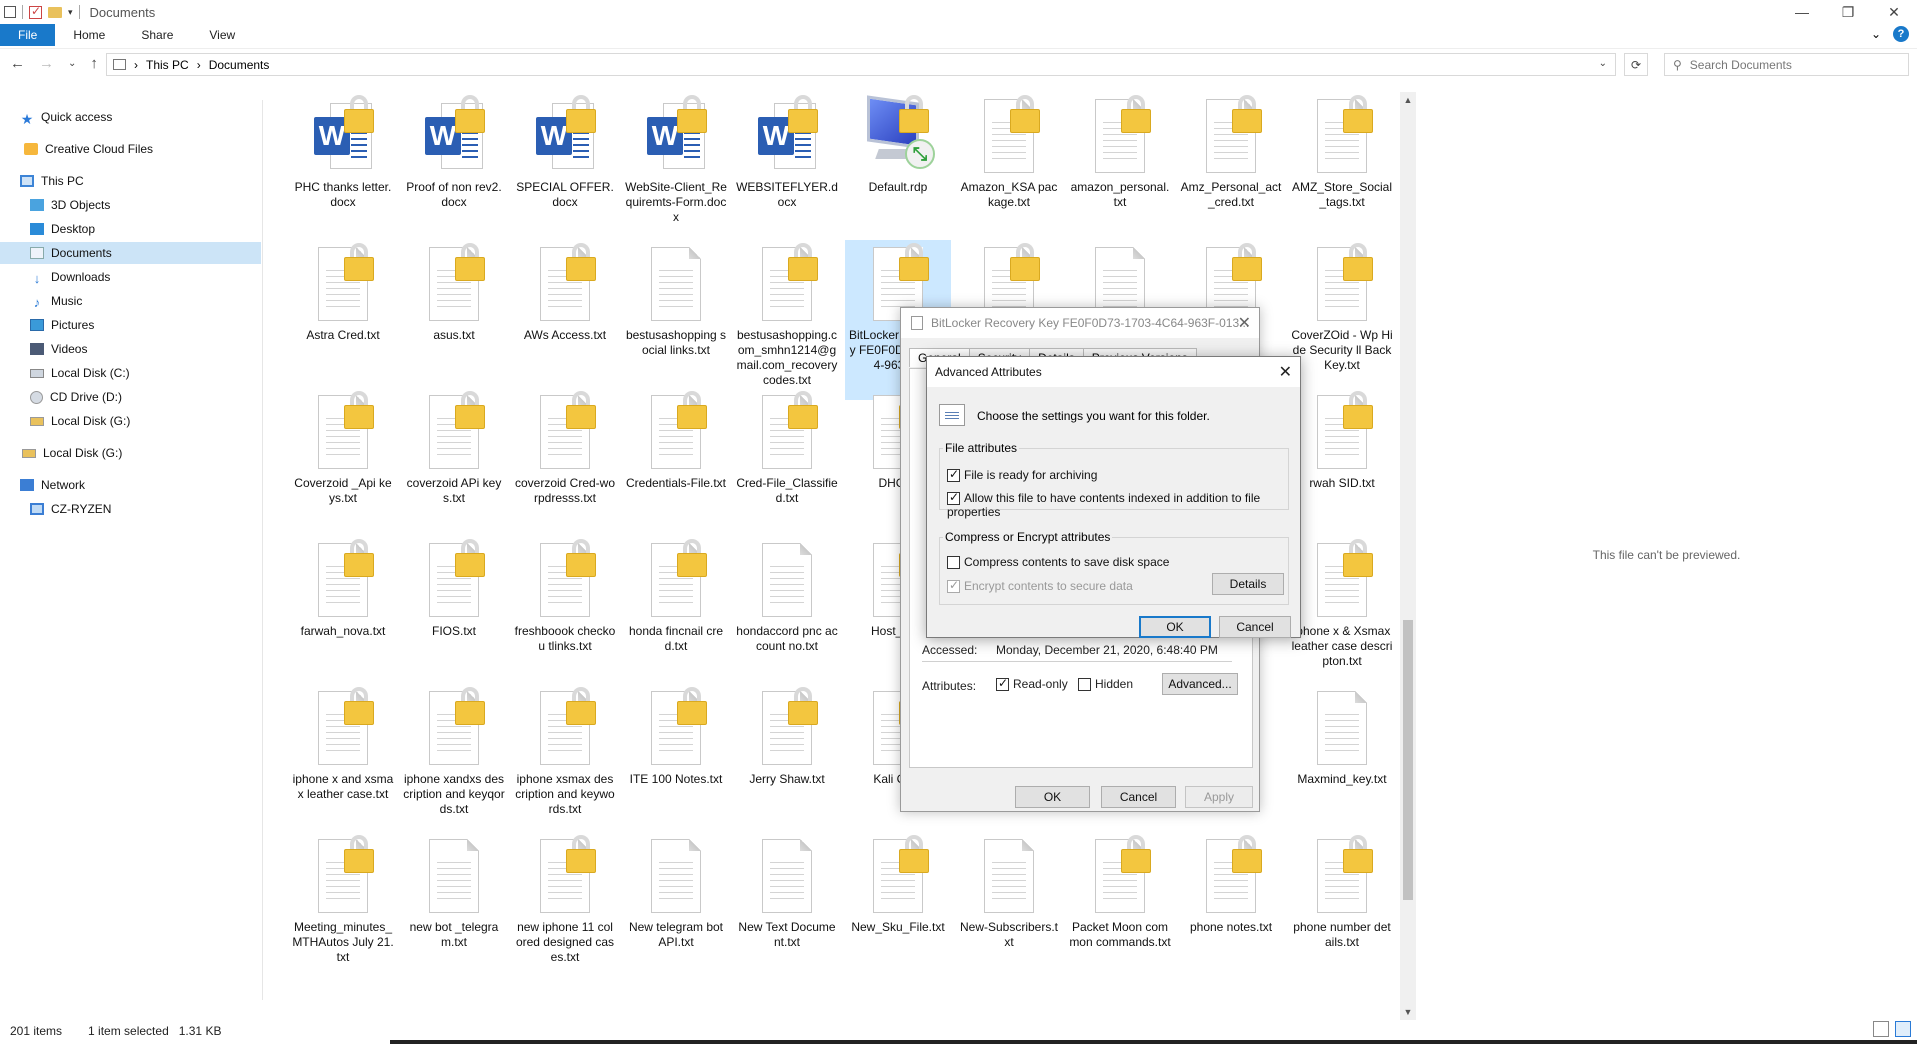  What do you see at coordinates (676, 158) in the screenshot?
I see `file-item: W WebSite-Client_Requiremts-Form.docx` at bounding box center [676, 158].